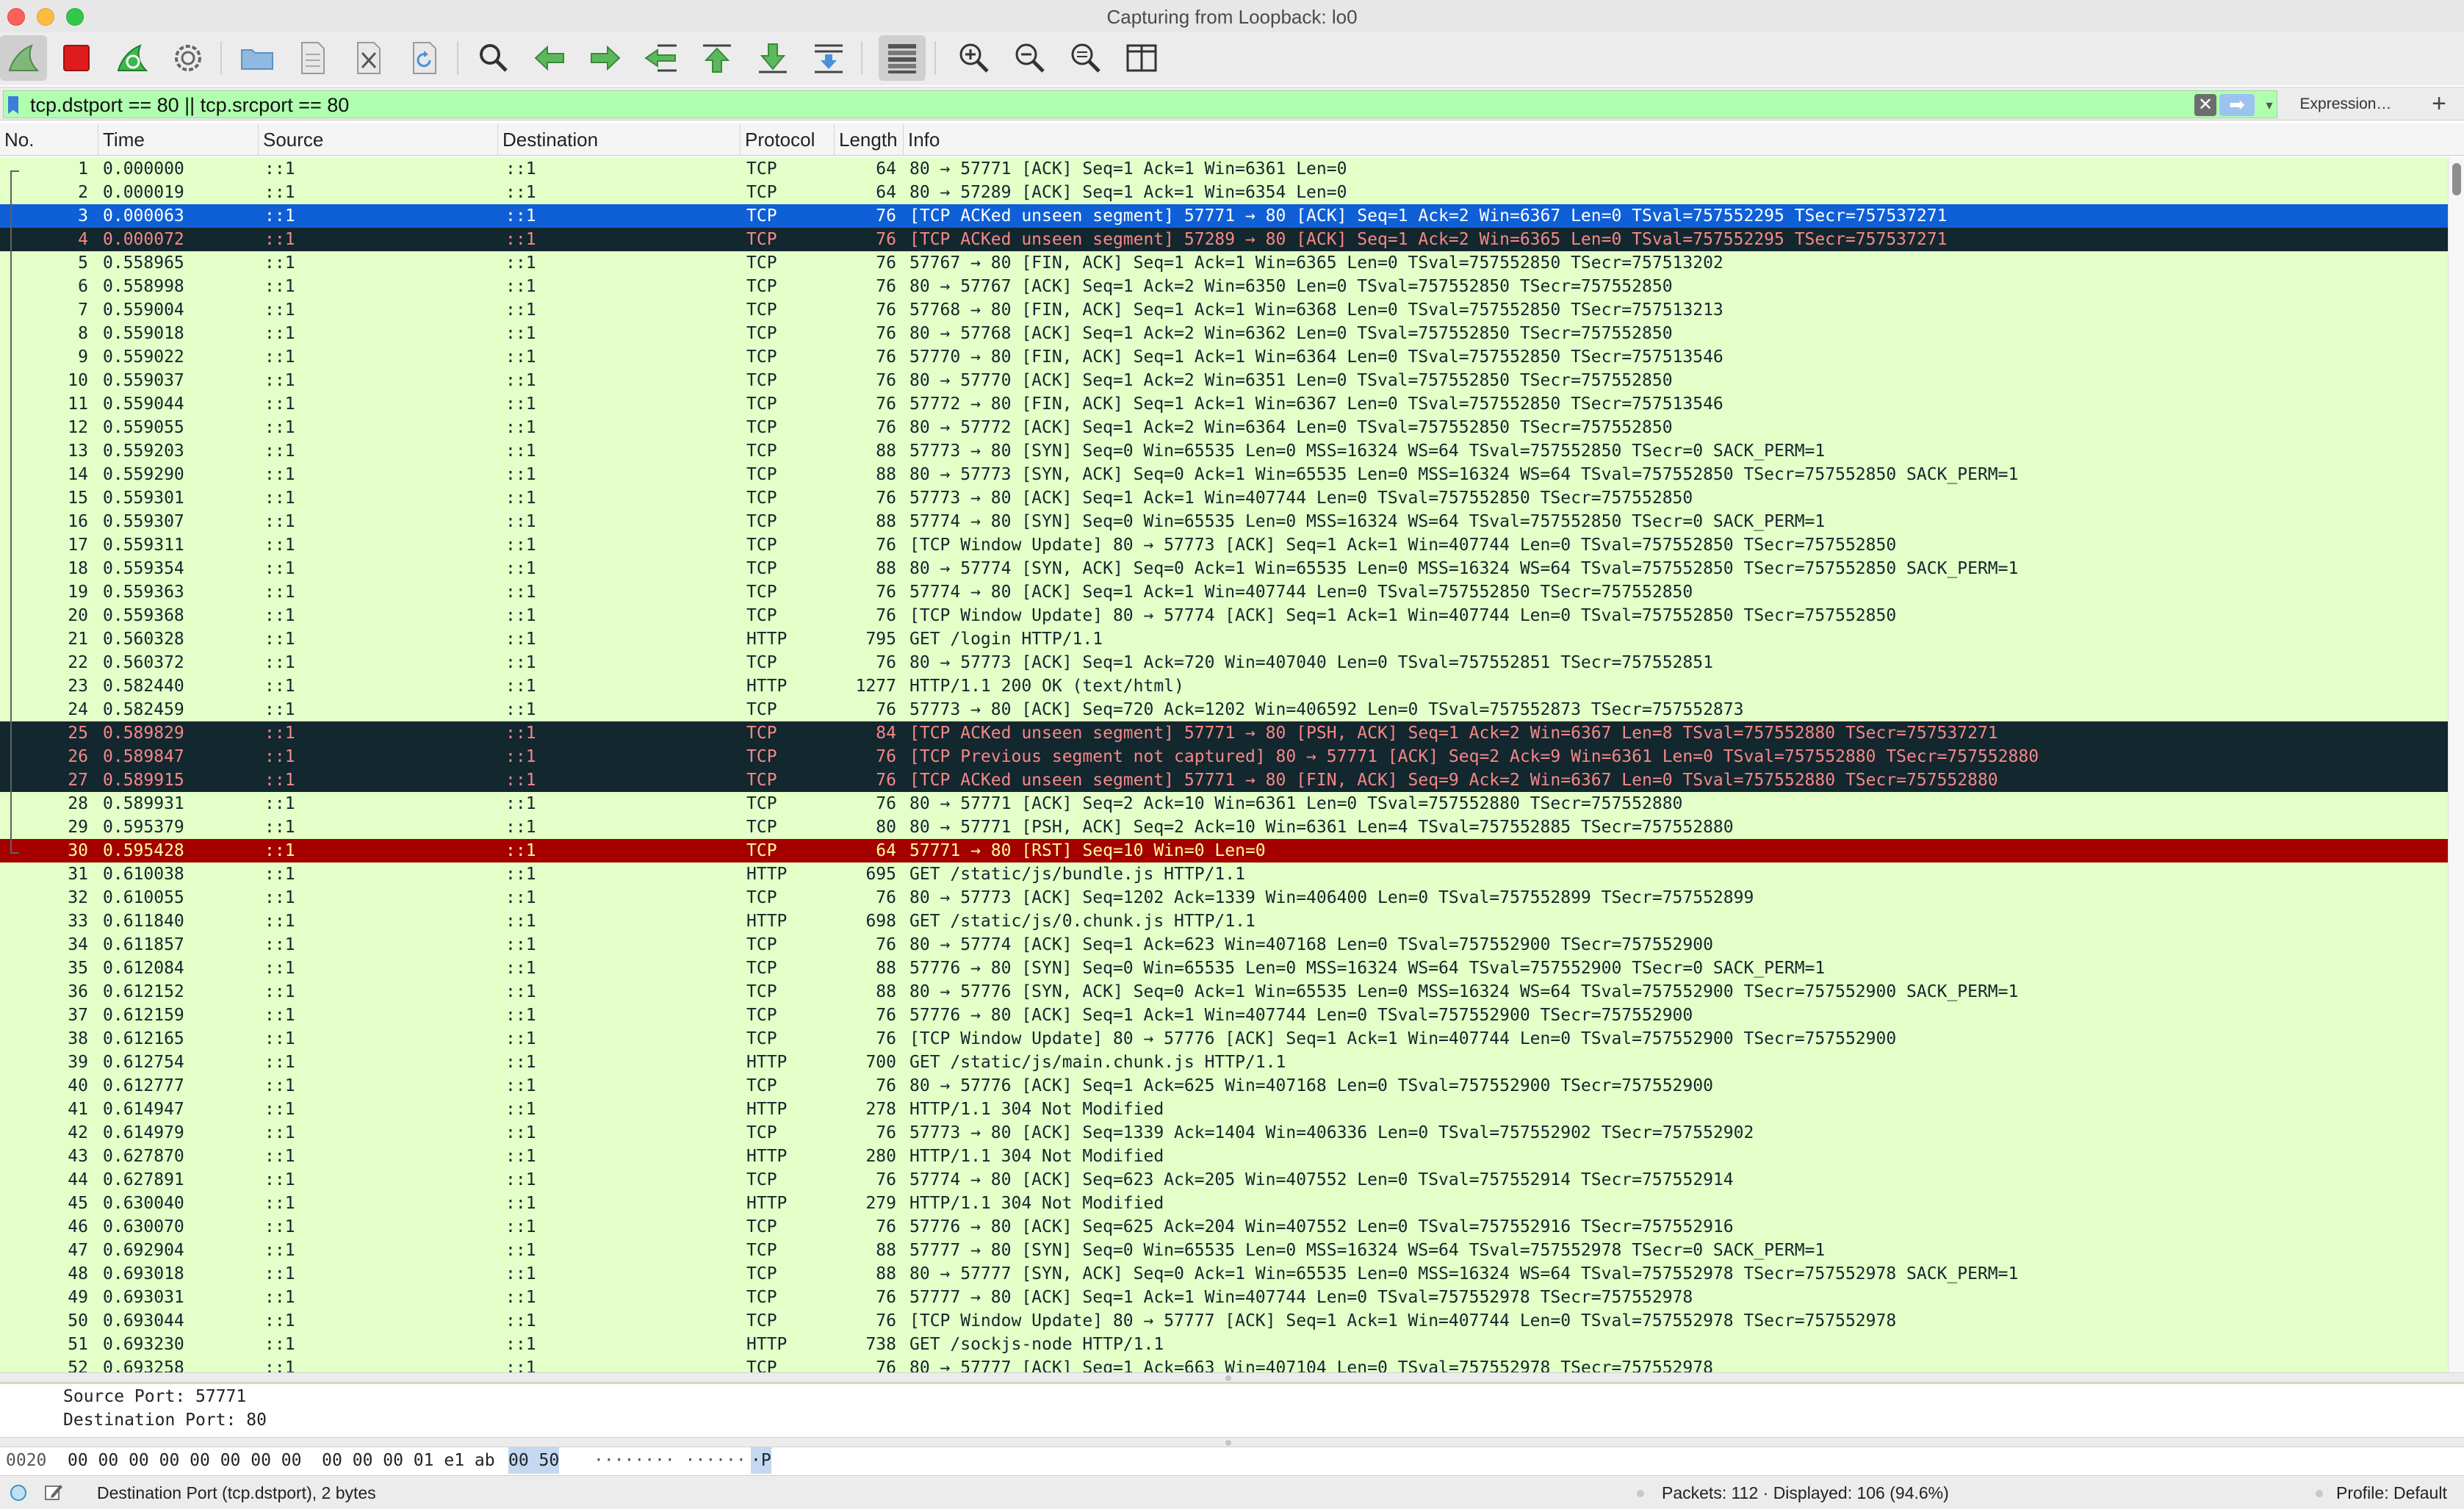 This screenshot has height=1509, width=2464. Describe the element at coordinates (1141, 58) in the screenshot. I see `resize-columns-button` at that location.